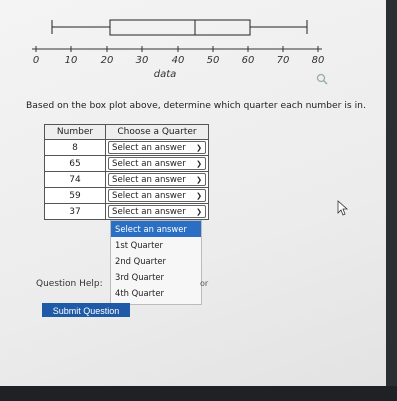  What do you see at coordinates (69, 284) in the screenshot?
I see `question-help-label: Question Help:` at bounding box center [69, 284].